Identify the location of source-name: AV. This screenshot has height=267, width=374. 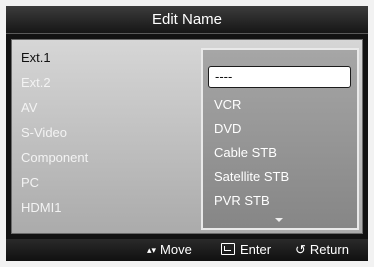
(29, 107).